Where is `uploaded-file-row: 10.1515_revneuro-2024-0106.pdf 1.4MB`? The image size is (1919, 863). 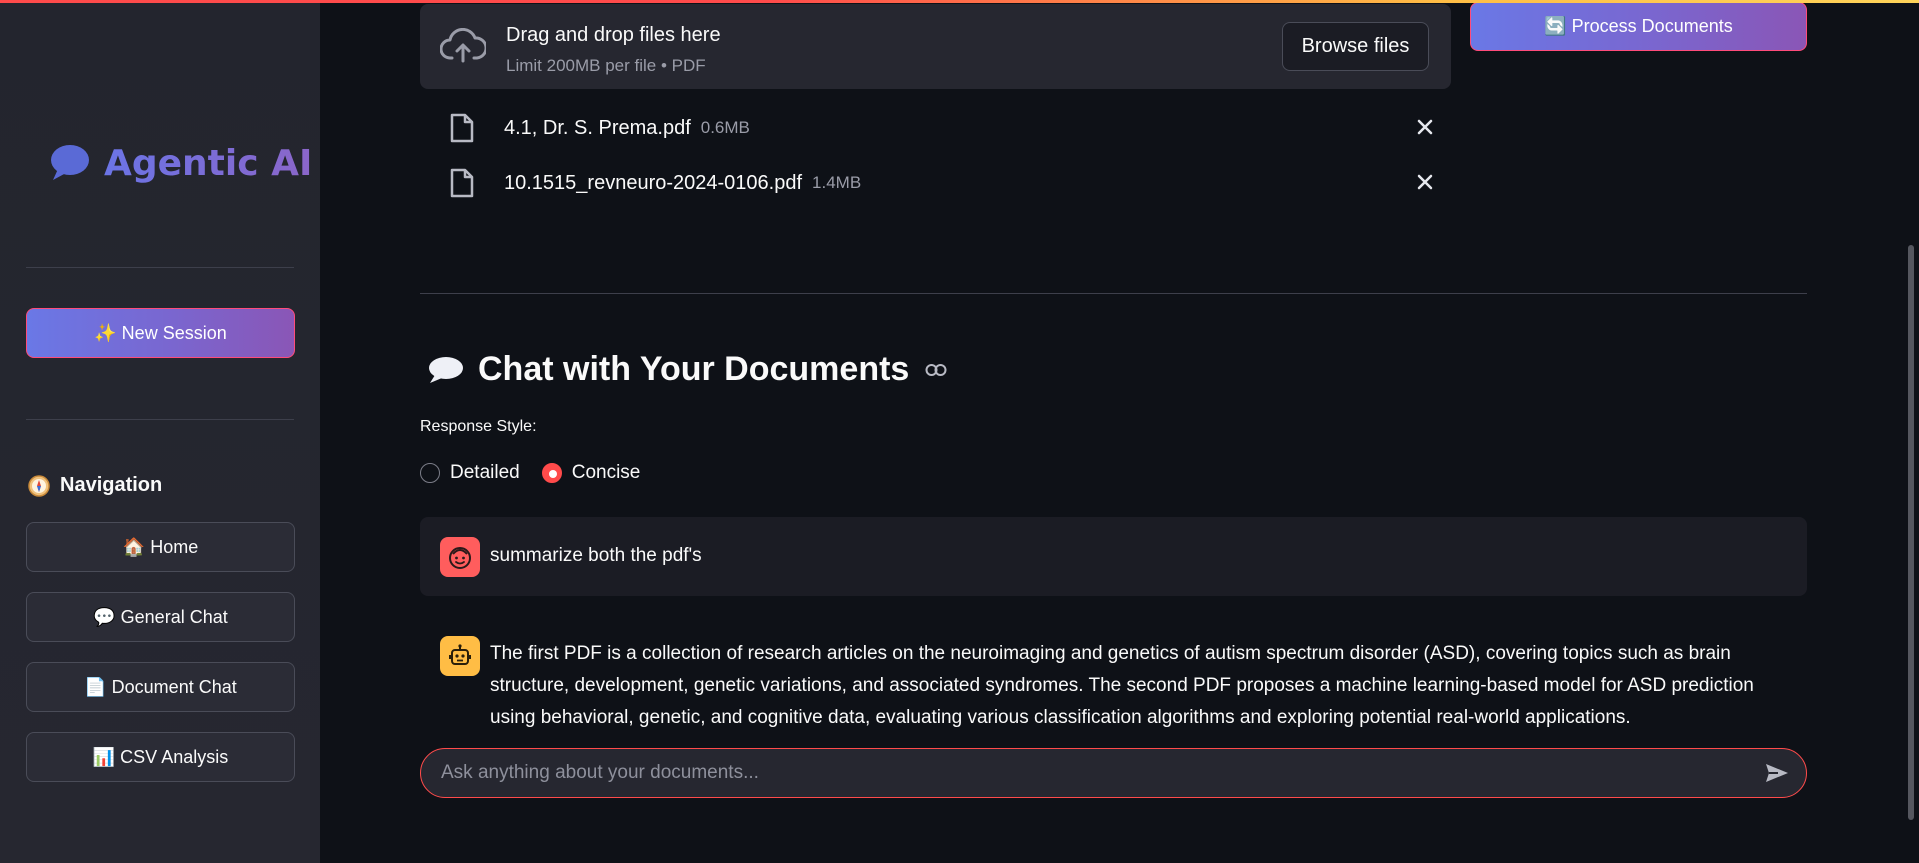
uploaded-file-row: 10.1515_revneuro-2024-0106.pdf 1.4MB is located at coordinates (950, 183).